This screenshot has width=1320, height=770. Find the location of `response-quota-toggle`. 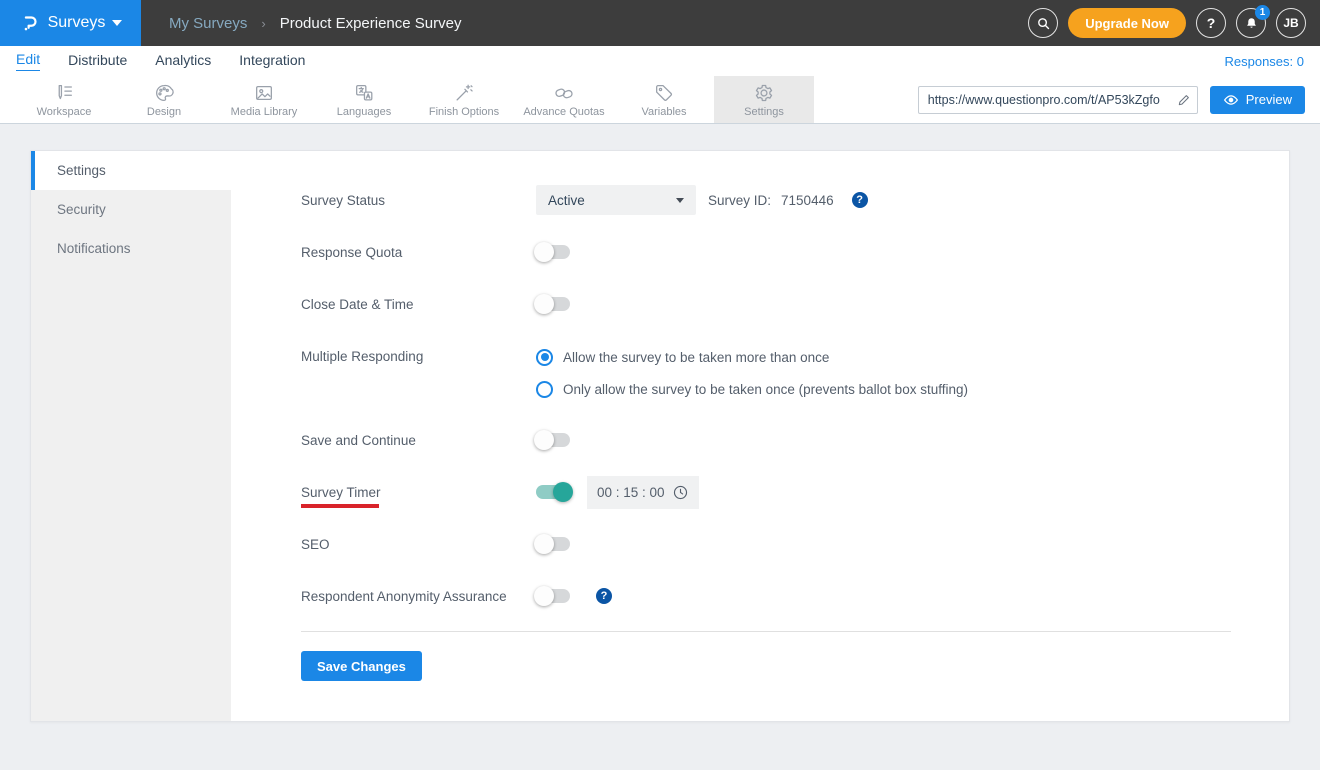

response-quota-toggle is located at coordinates (552, 252).